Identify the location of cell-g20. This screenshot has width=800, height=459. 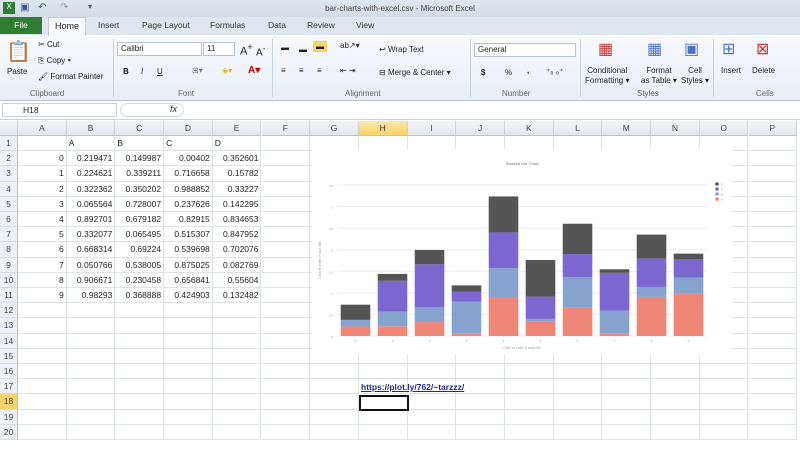
(334, 432).